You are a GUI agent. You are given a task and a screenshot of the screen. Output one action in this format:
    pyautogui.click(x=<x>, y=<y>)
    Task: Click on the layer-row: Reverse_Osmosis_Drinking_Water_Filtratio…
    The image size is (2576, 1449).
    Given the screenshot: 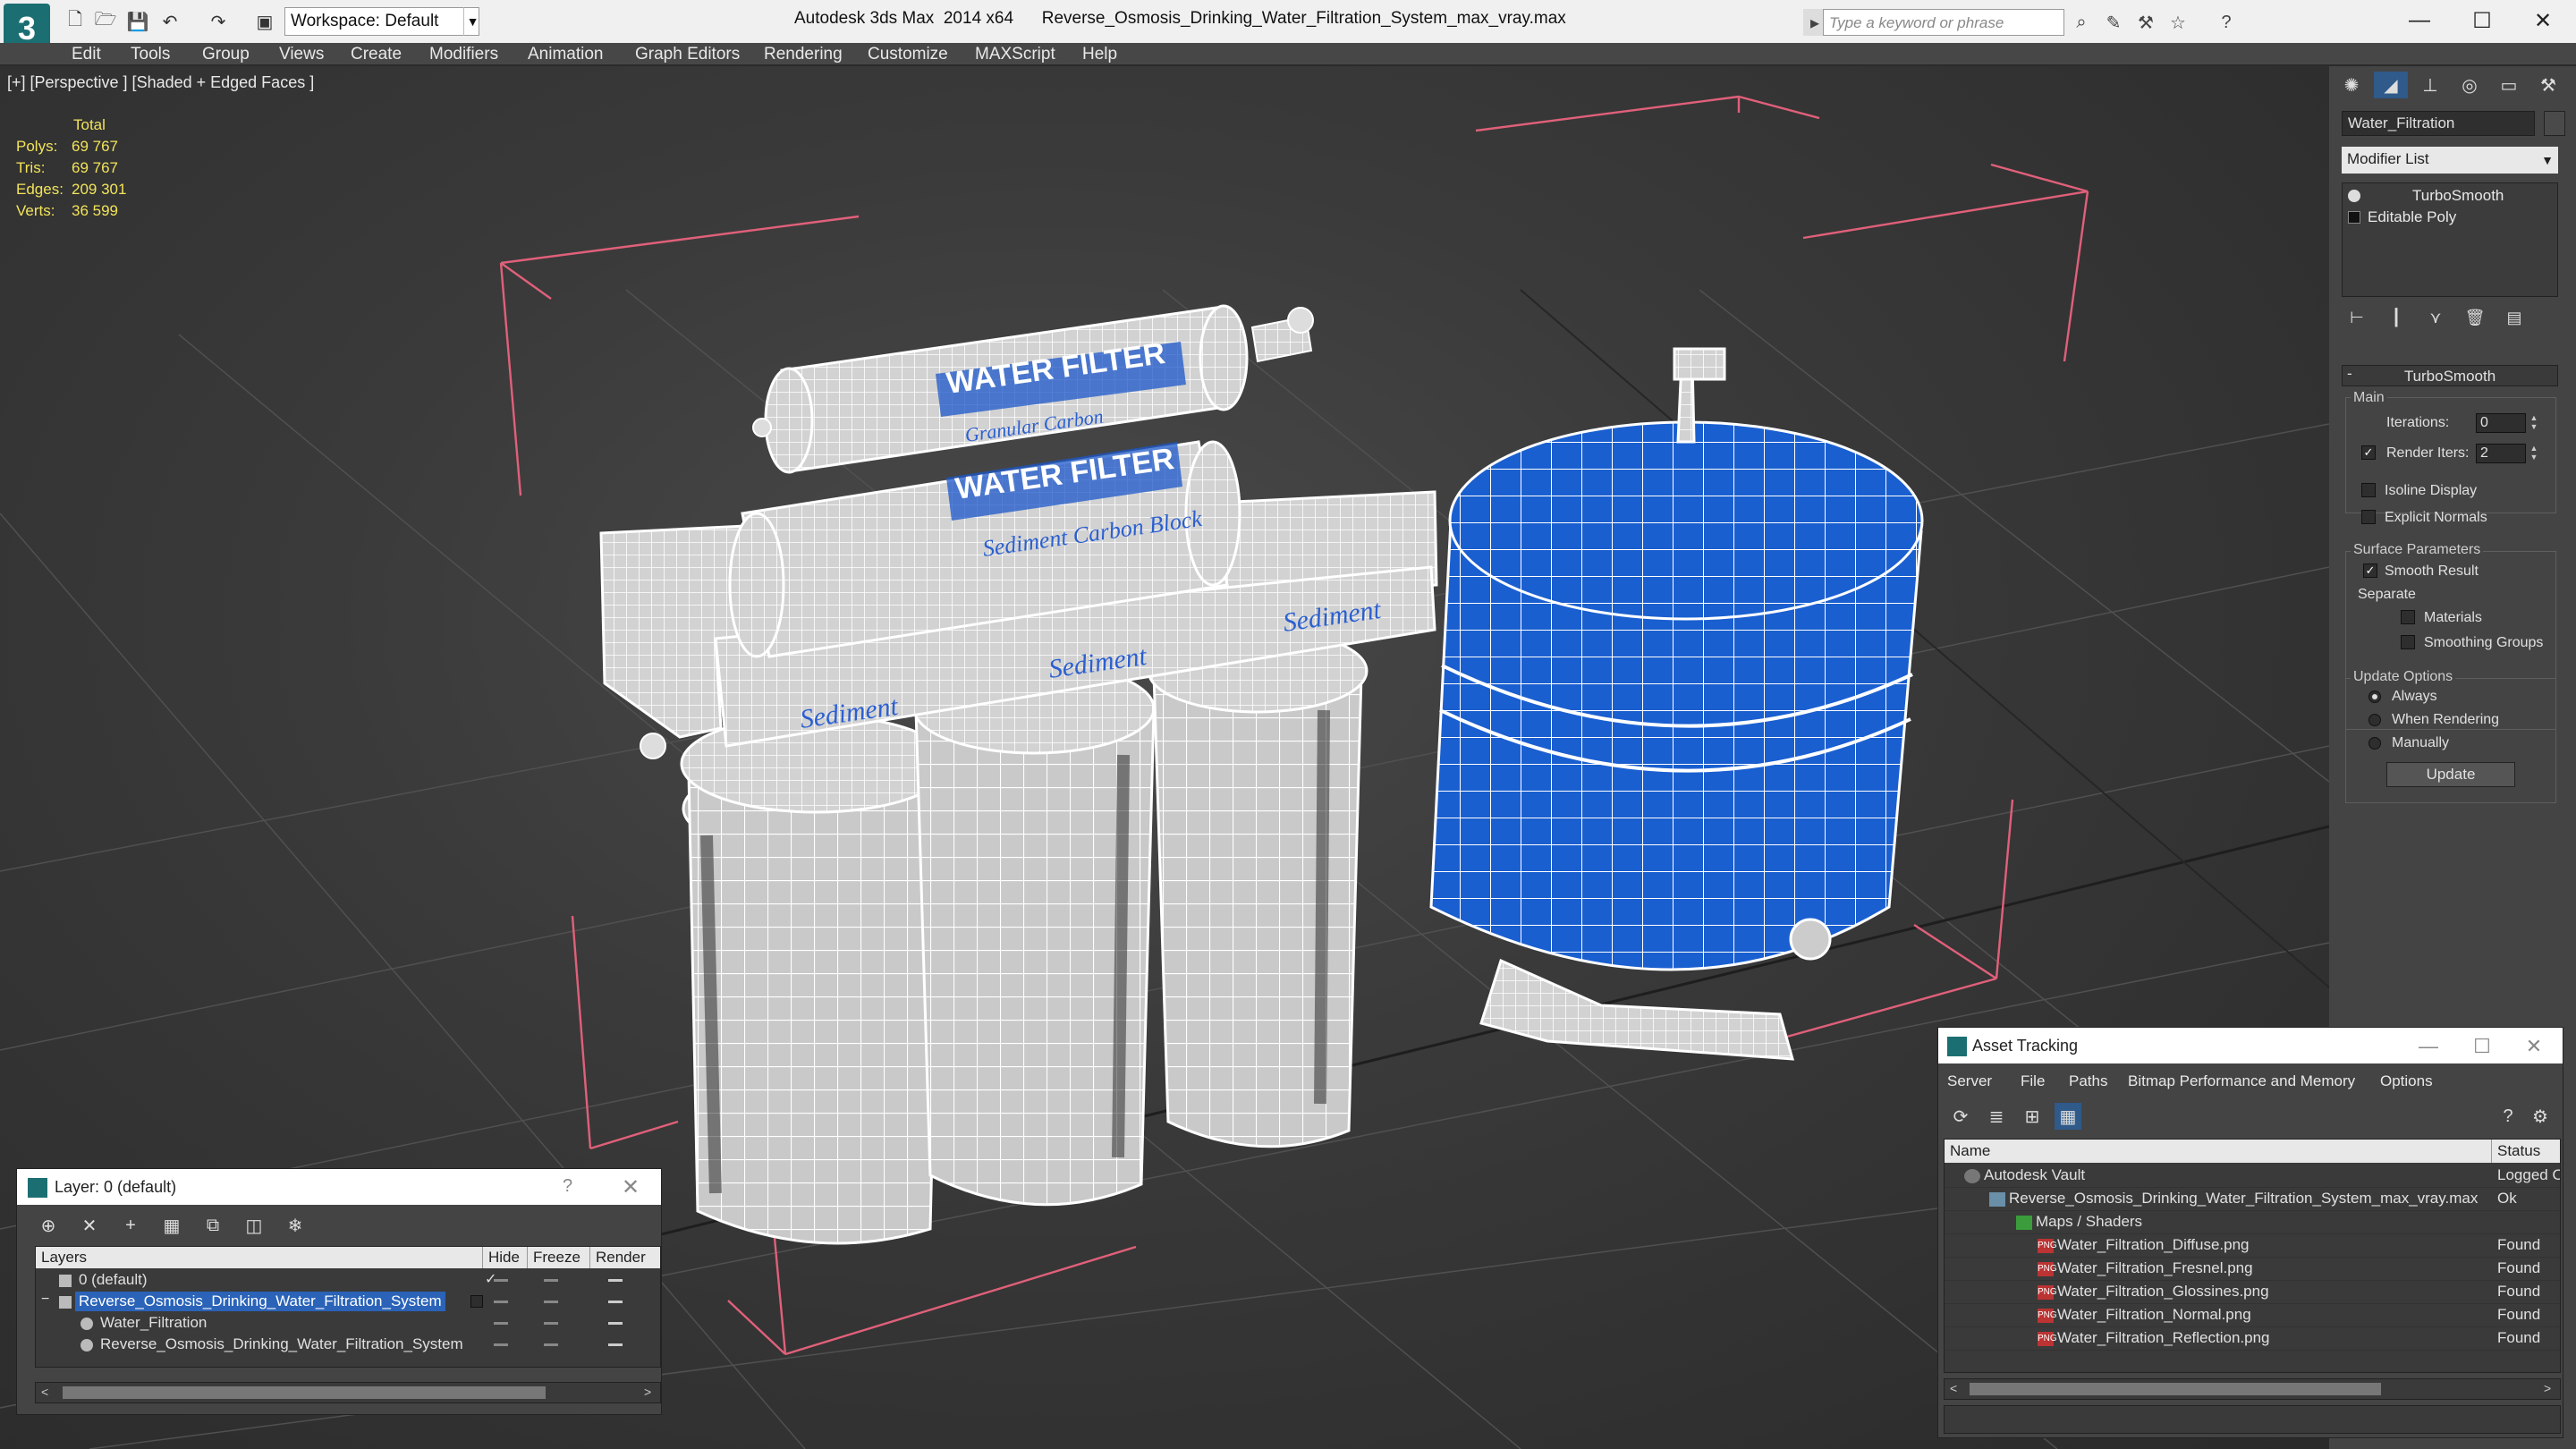 What is the action you would take?
    pyautogui.click(x=348, y=1345)
    